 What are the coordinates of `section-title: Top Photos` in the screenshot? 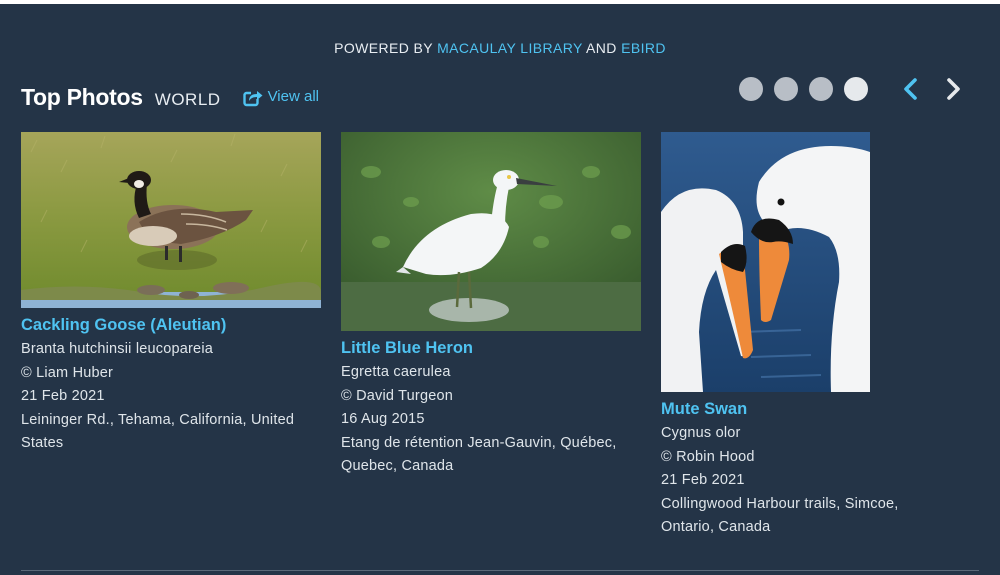 It's located at (82, 97).